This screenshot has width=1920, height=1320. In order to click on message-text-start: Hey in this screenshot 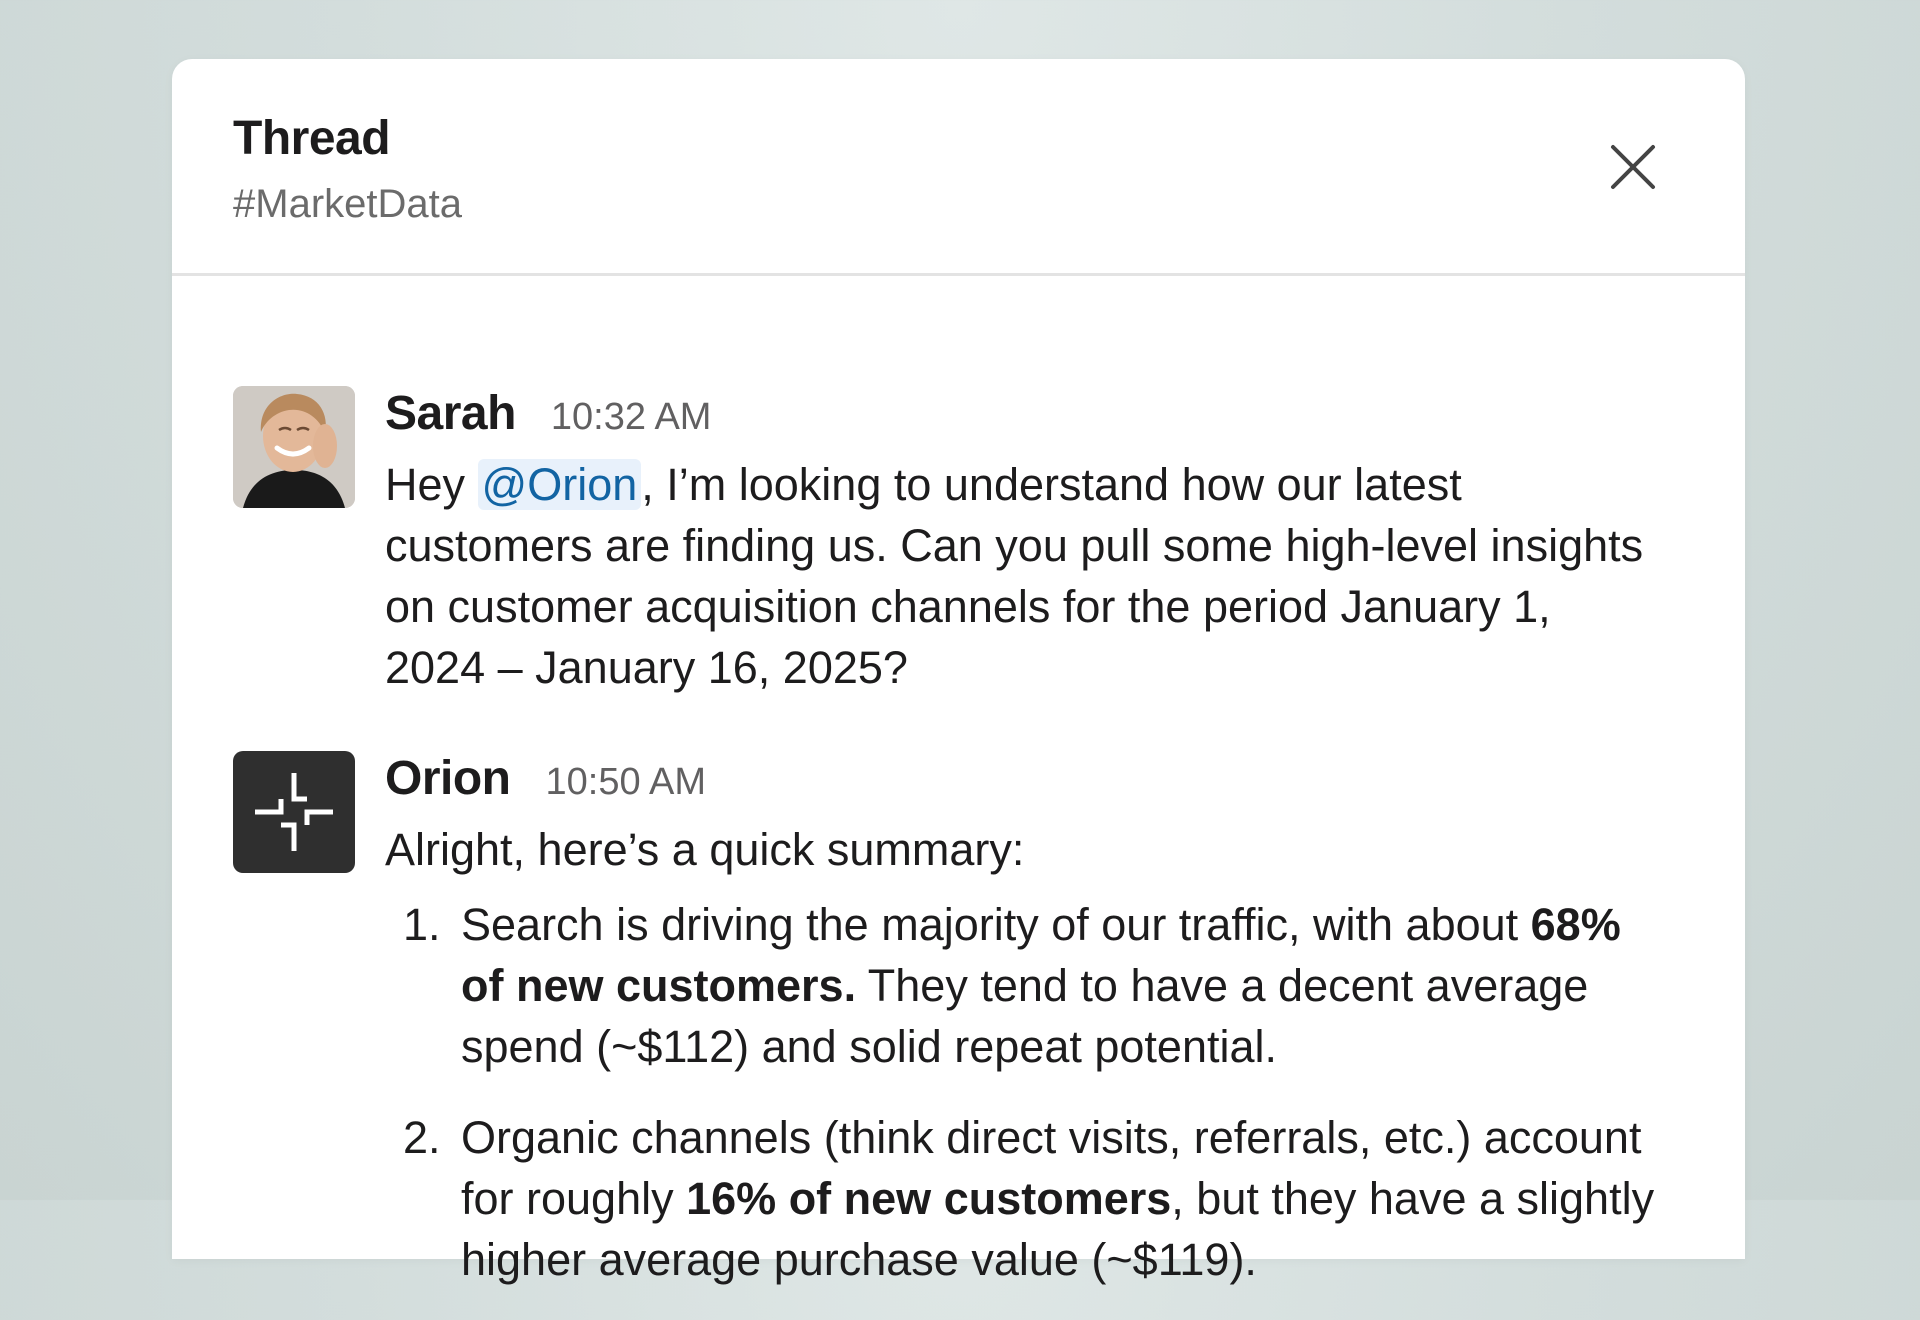, I will do `click(431, 484)`.